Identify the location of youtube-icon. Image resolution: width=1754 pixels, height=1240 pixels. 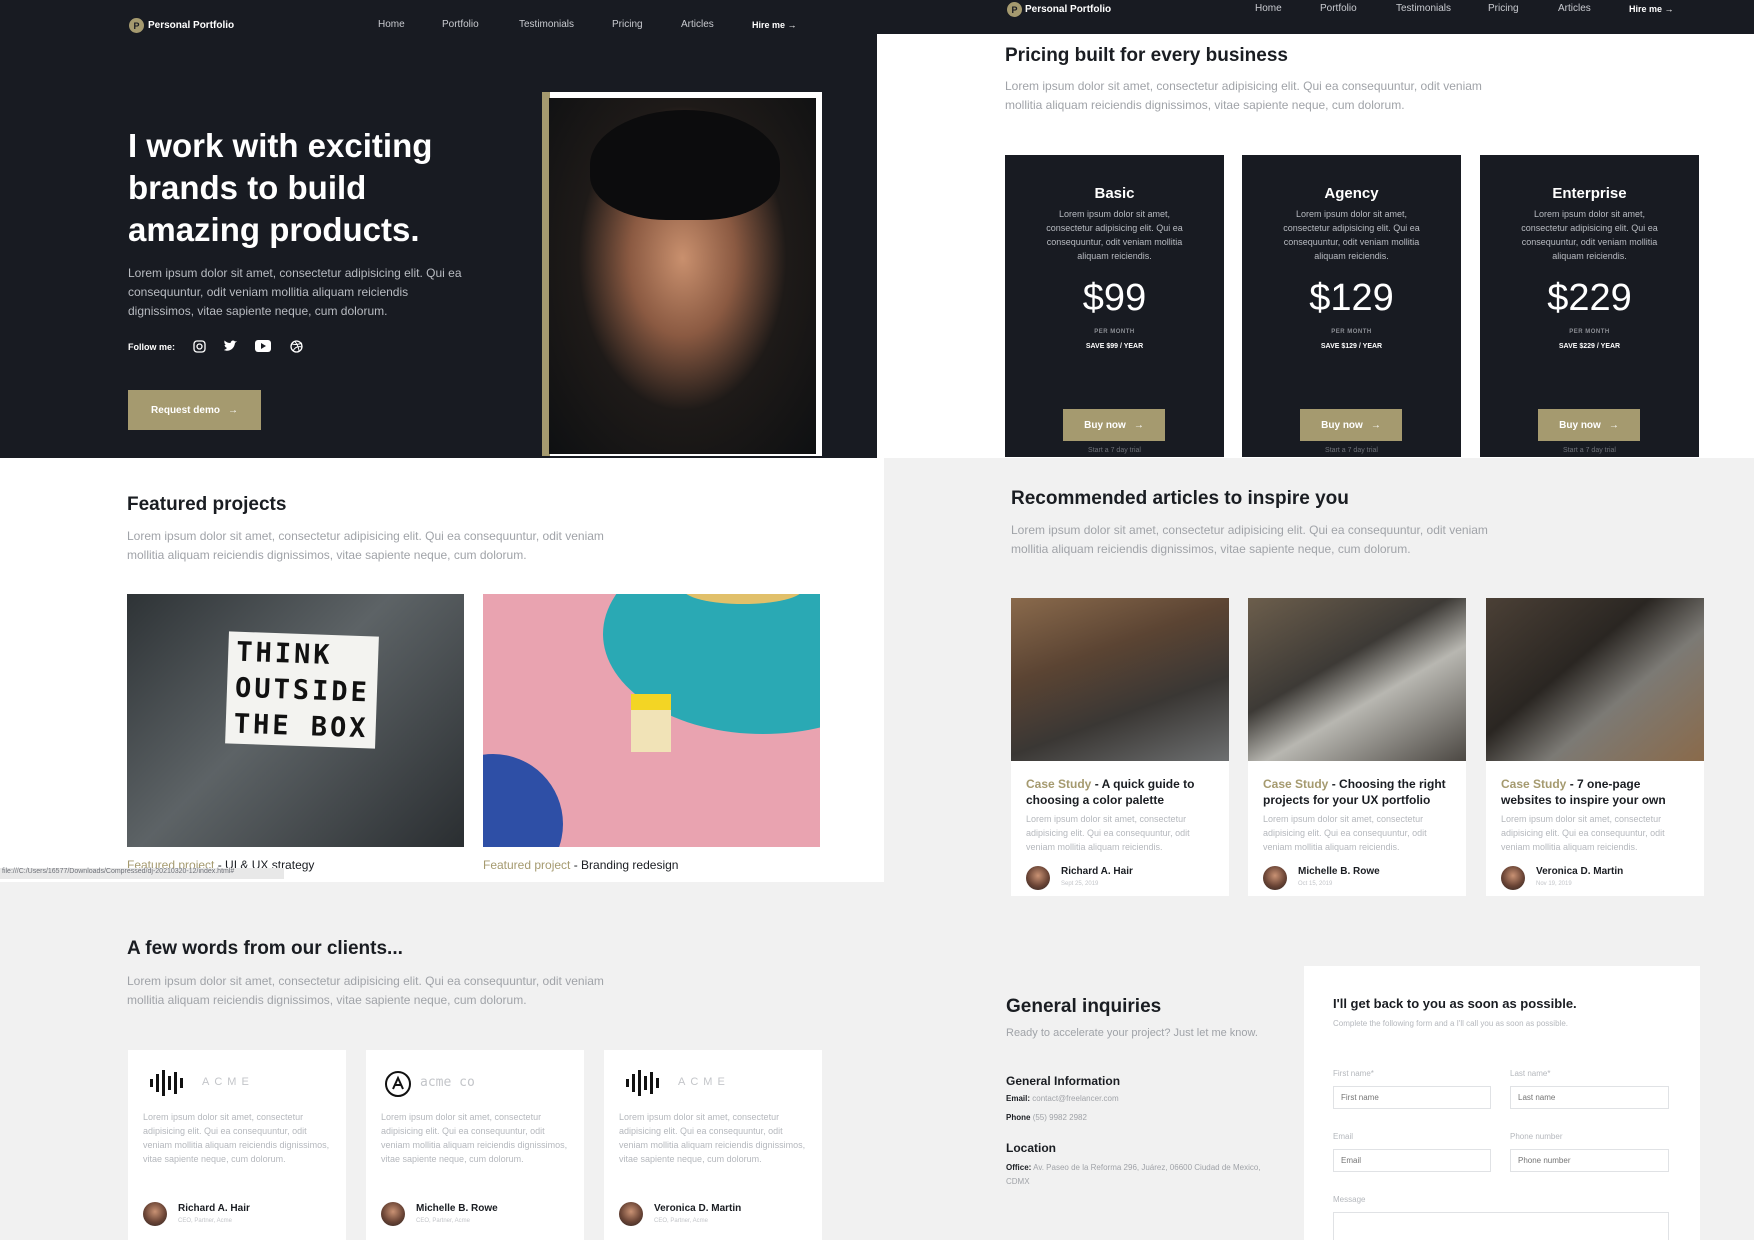
(263, 346).